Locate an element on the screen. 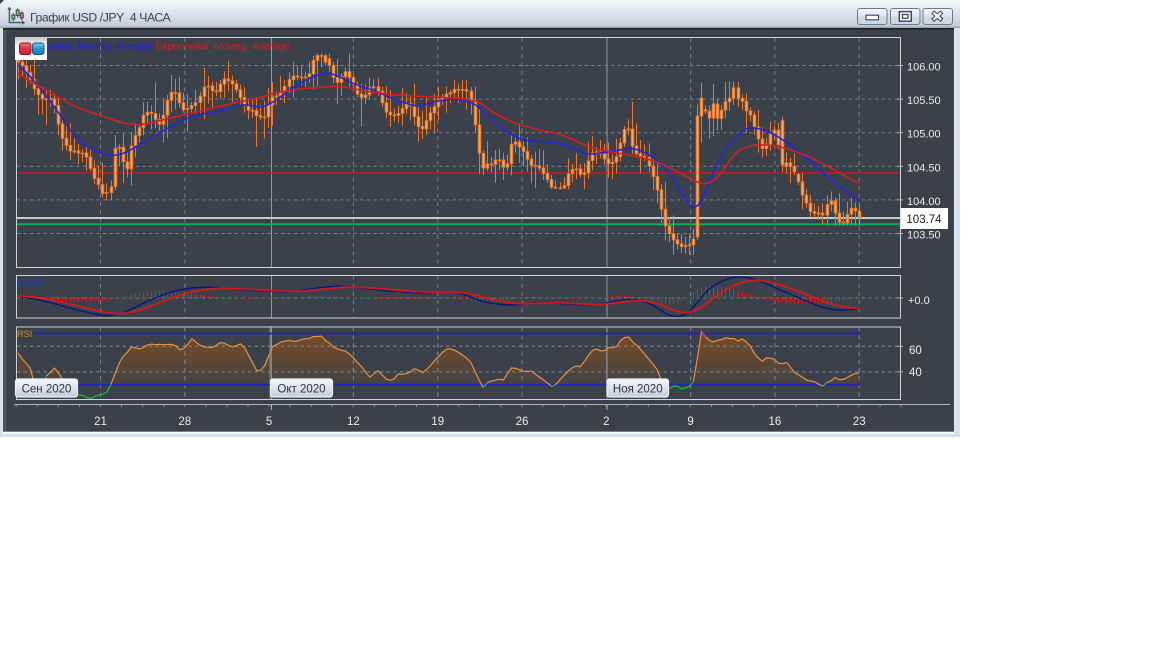  svg-text: 106.00 is located at coordinates (924, 68).